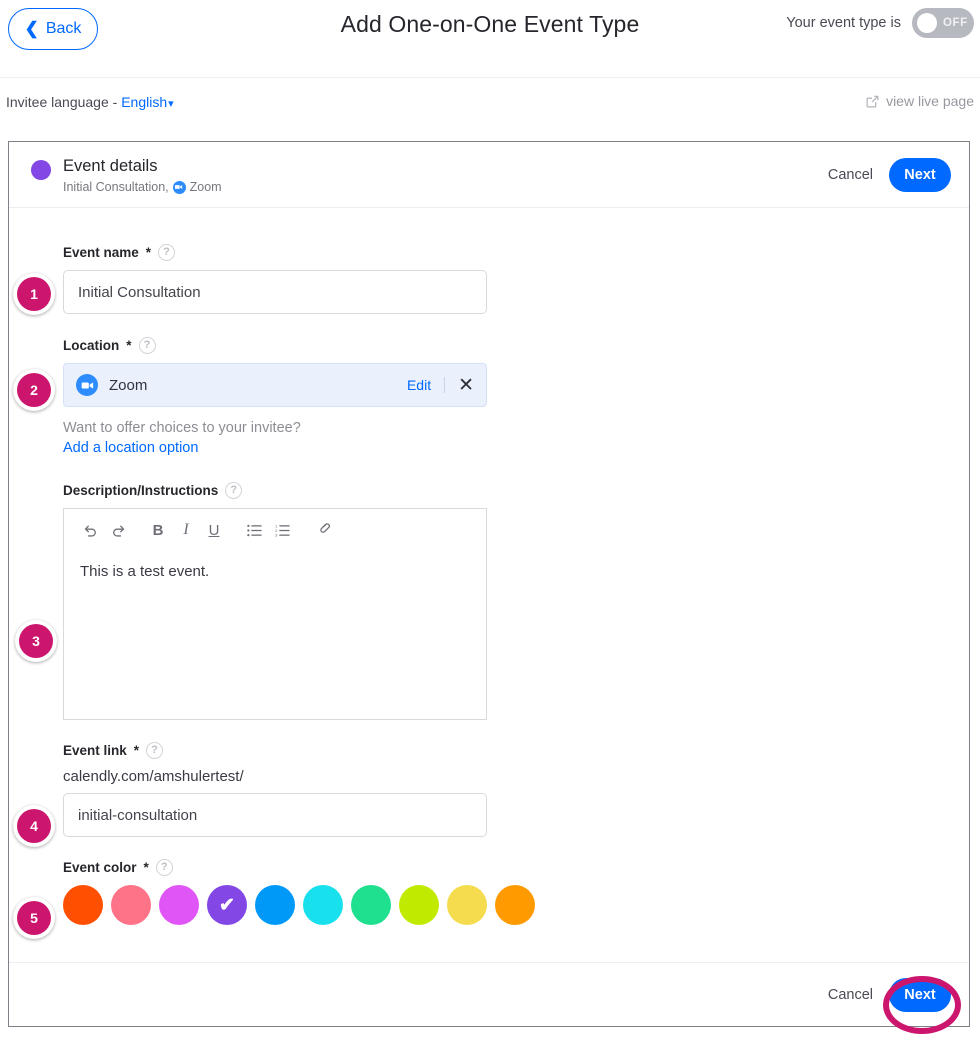 This screenshot has height=1048, width=980. Describe the element at coordinates (90, 530) in the screenshot. I see `undo-icon` at that location.